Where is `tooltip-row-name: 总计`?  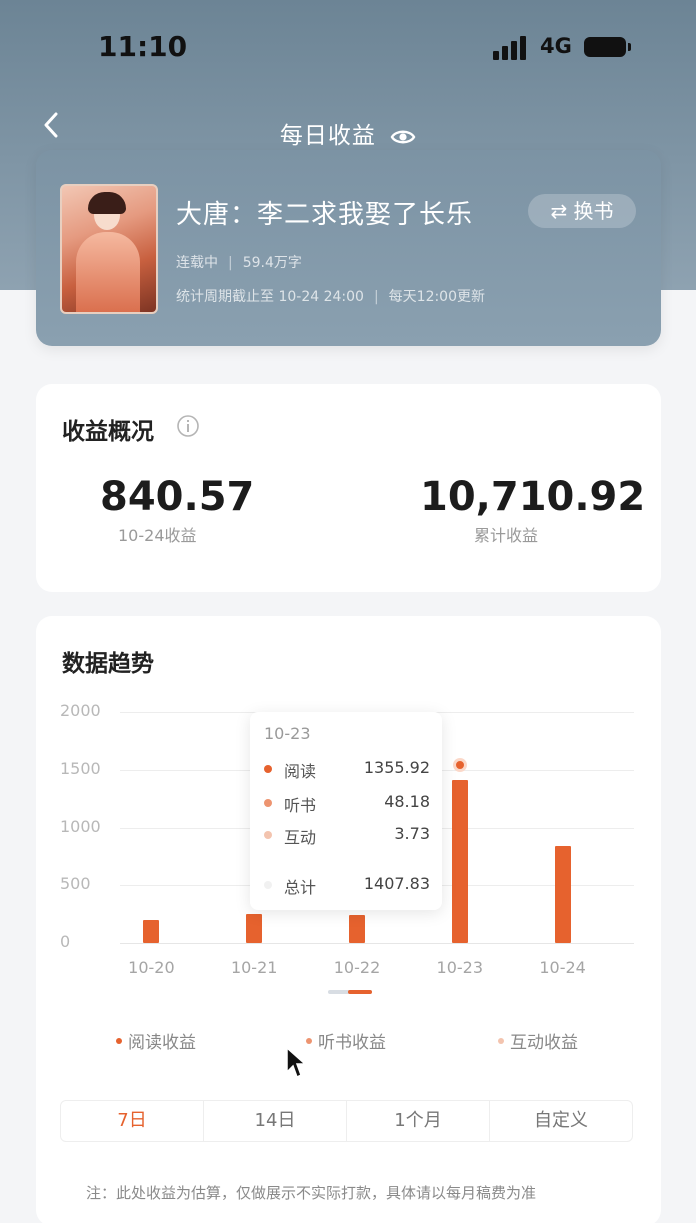 tooltip-row-name: 总计 is located at coordinates (300, 887).